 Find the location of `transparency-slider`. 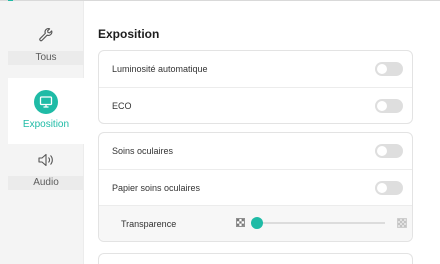

transparency-slider is located at coordinates (318, 223).